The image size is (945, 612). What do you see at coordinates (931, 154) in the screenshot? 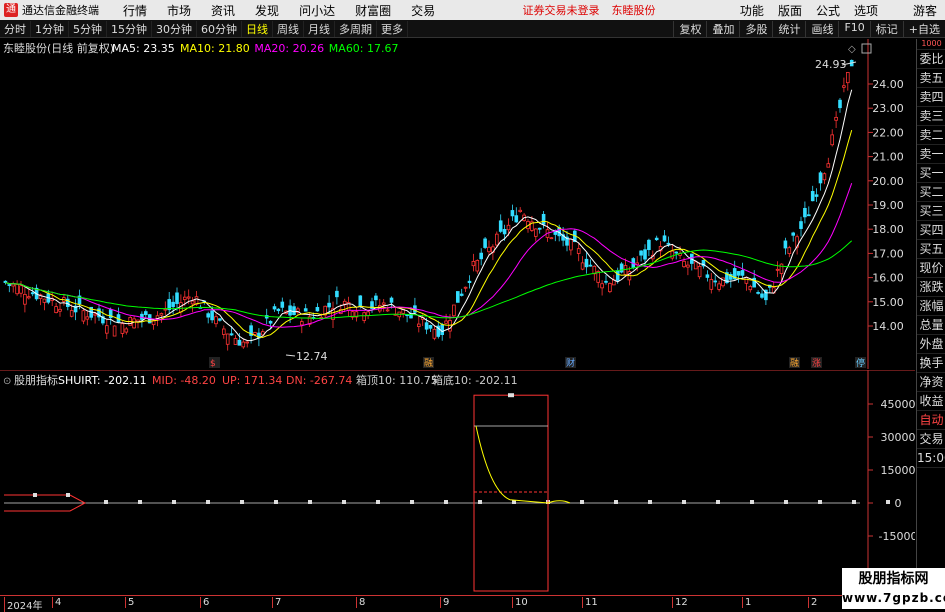
I see `panel-item: 卖一` at bounding box center [931, 154].